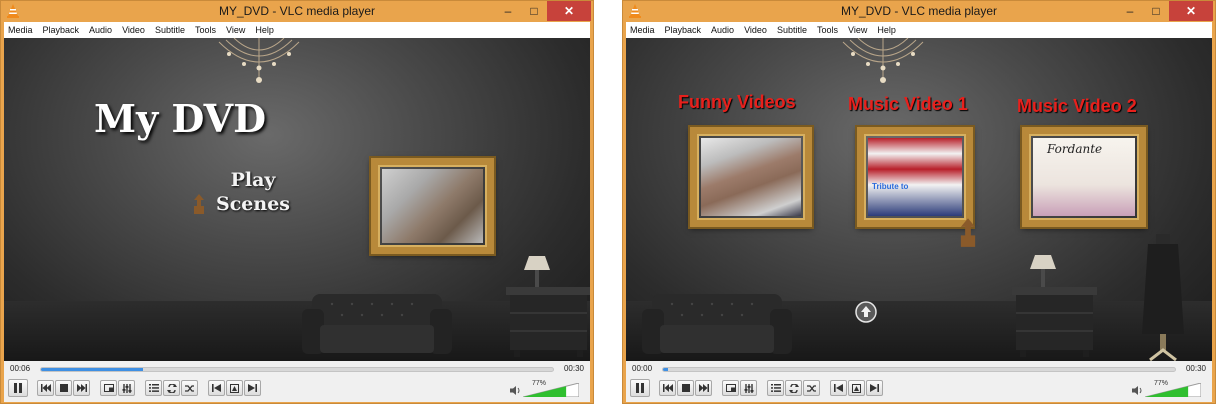 Image resolution: width=1216 pixels, height=404 pixels. I want to click on playlist-icon, so click(153, 388).